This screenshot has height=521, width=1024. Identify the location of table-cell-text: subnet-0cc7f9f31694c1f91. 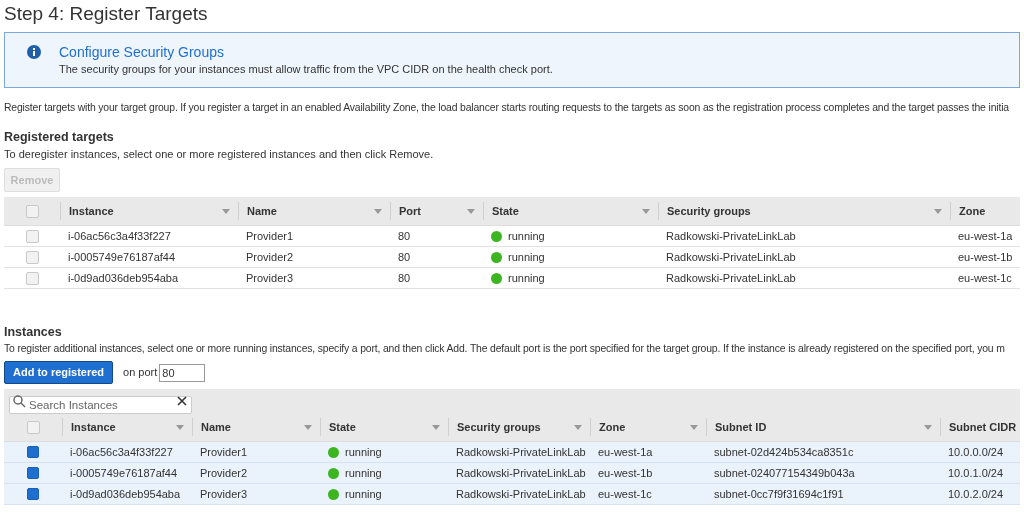
(779, 494).